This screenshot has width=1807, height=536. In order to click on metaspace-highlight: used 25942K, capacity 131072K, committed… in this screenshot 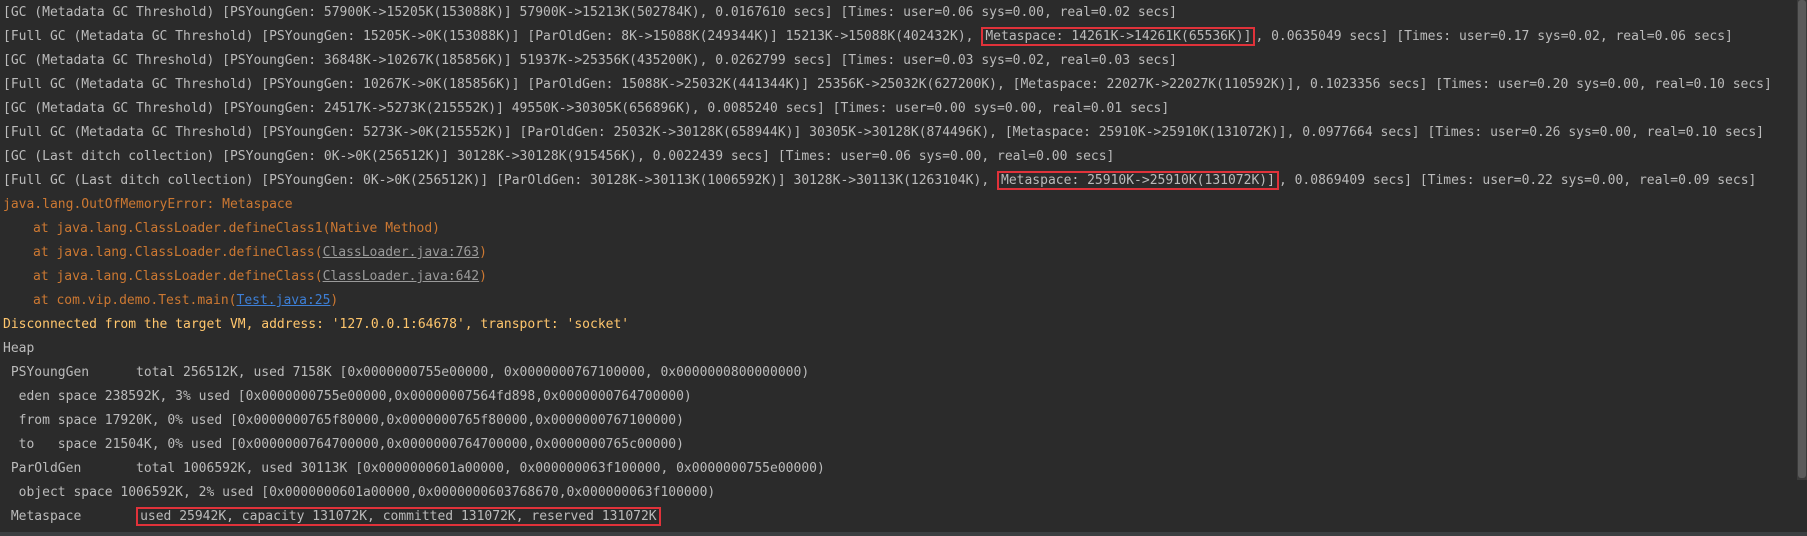, I will do `click(398, 516)`.